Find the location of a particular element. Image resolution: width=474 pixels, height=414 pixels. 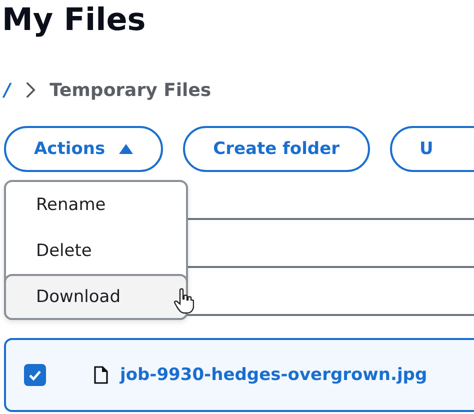

menu-item: Rename is located at coordinates (96, 205).